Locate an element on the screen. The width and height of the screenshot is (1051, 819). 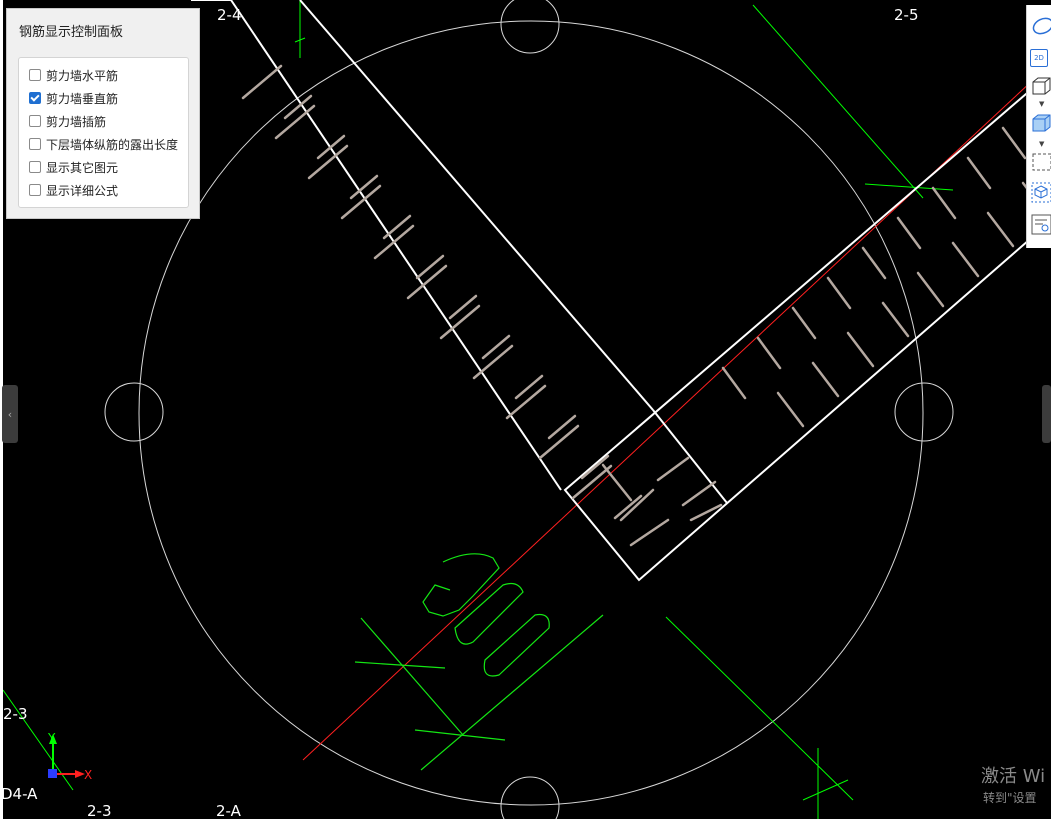
axis-label-2-4: 2-4 is located at coordinates (229, 15).